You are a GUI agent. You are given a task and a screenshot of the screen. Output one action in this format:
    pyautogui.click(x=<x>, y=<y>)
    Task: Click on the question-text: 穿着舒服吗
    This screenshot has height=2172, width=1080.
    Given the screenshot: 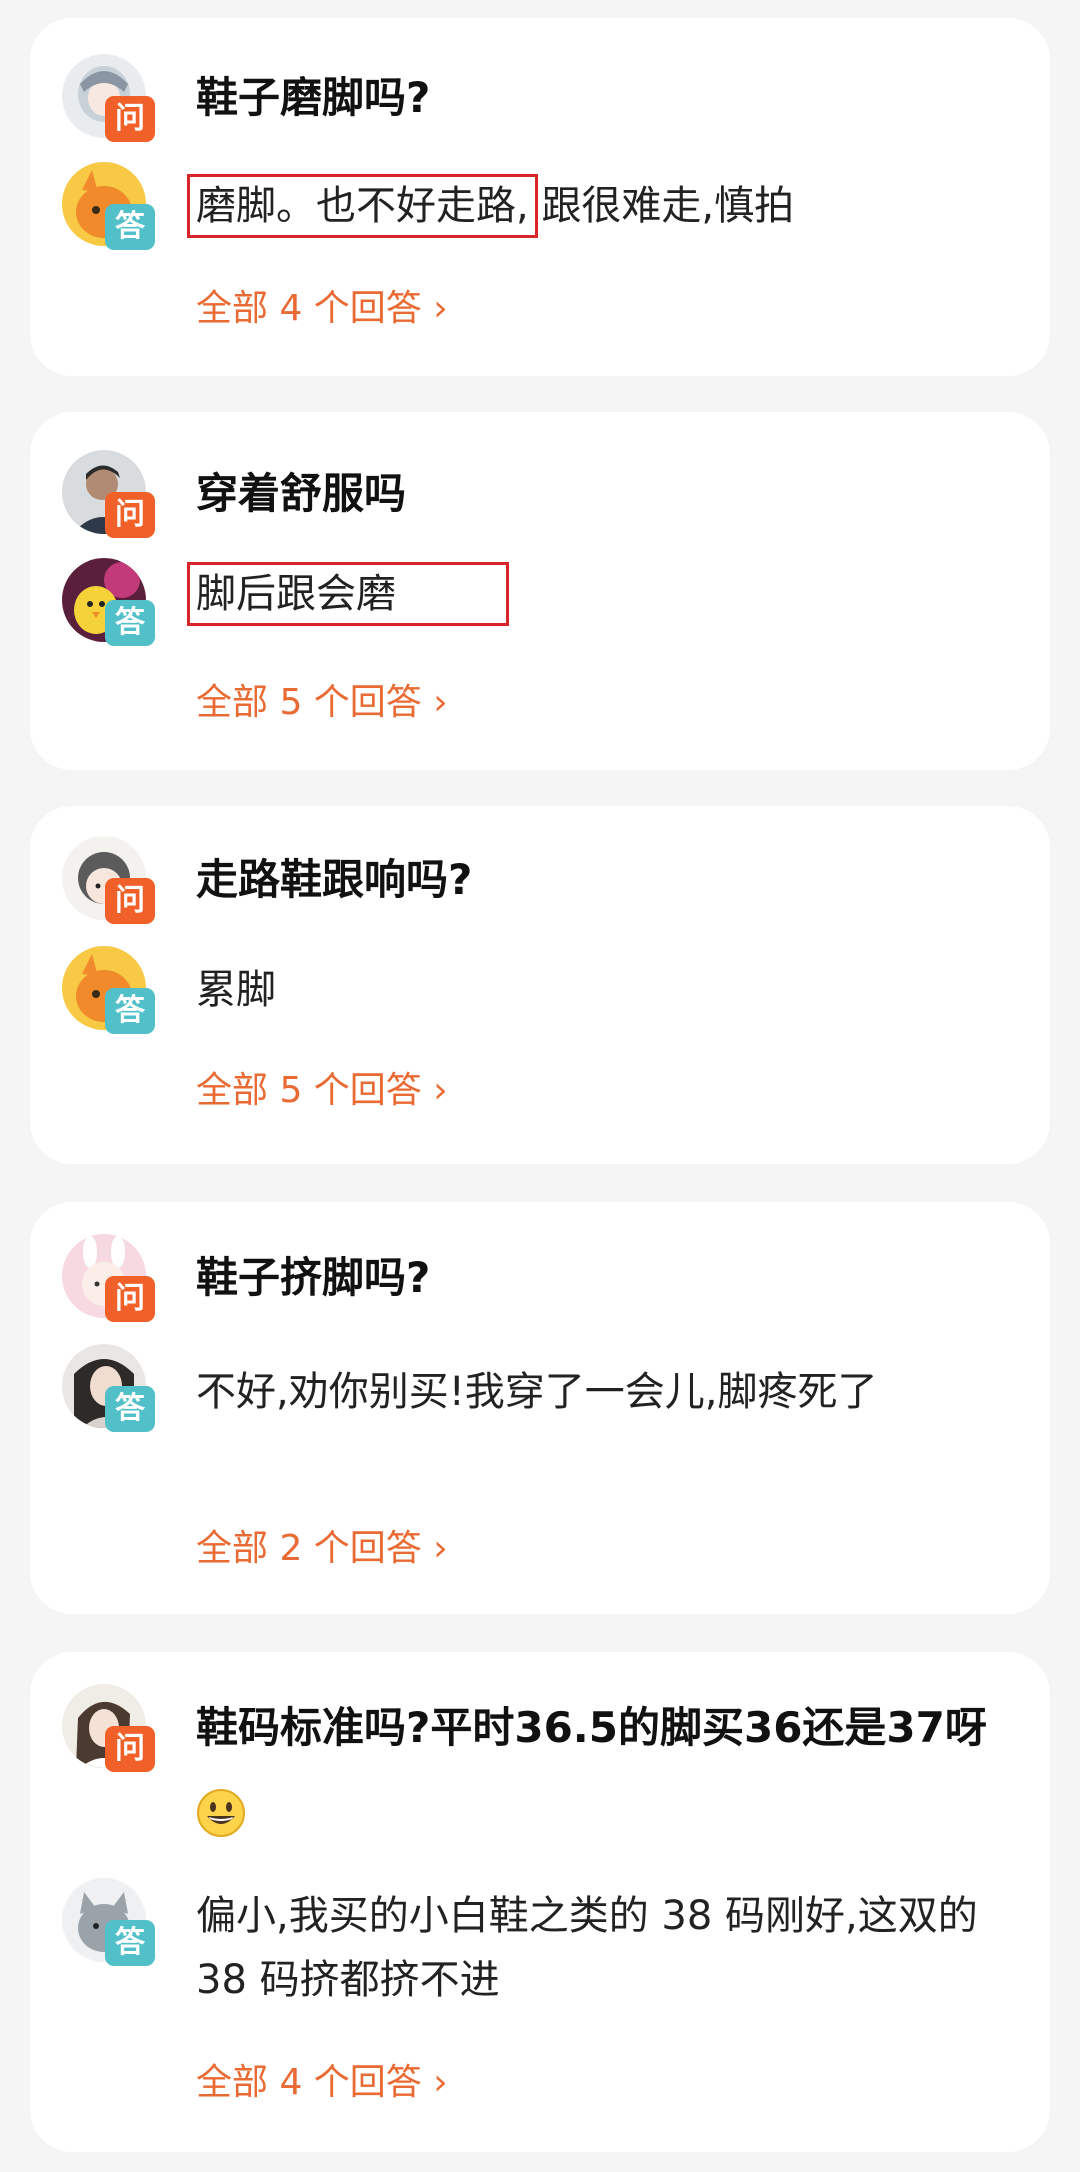 What is the action you would take?
    pyautogui.click(x=608, y=494)
    